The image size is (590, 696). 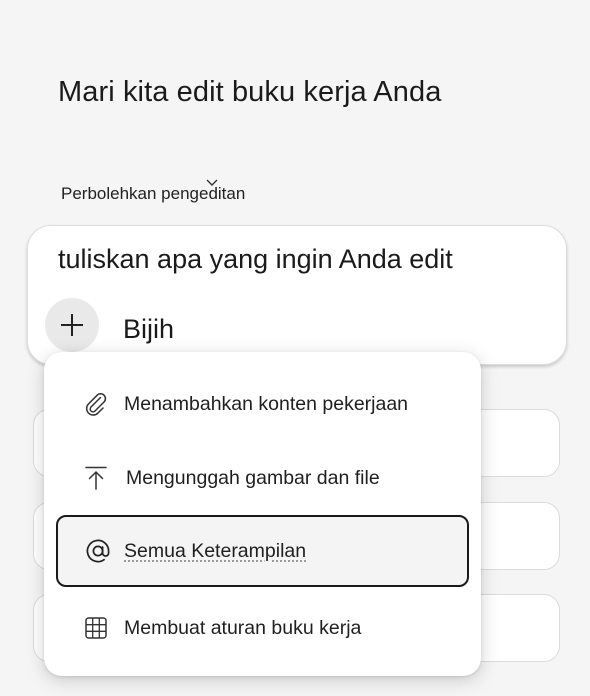 What do you see at coordinates (96, 628) in the screenshot?
I see `grid-icon` at bounding box center [96, 628].